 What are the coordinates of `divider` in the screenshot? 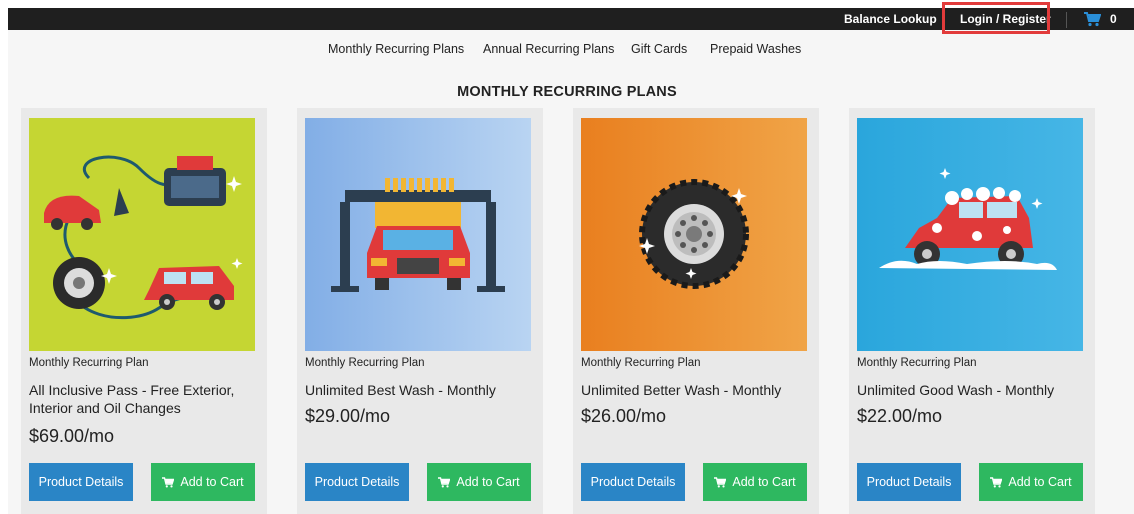 It's located at (1066, 20).